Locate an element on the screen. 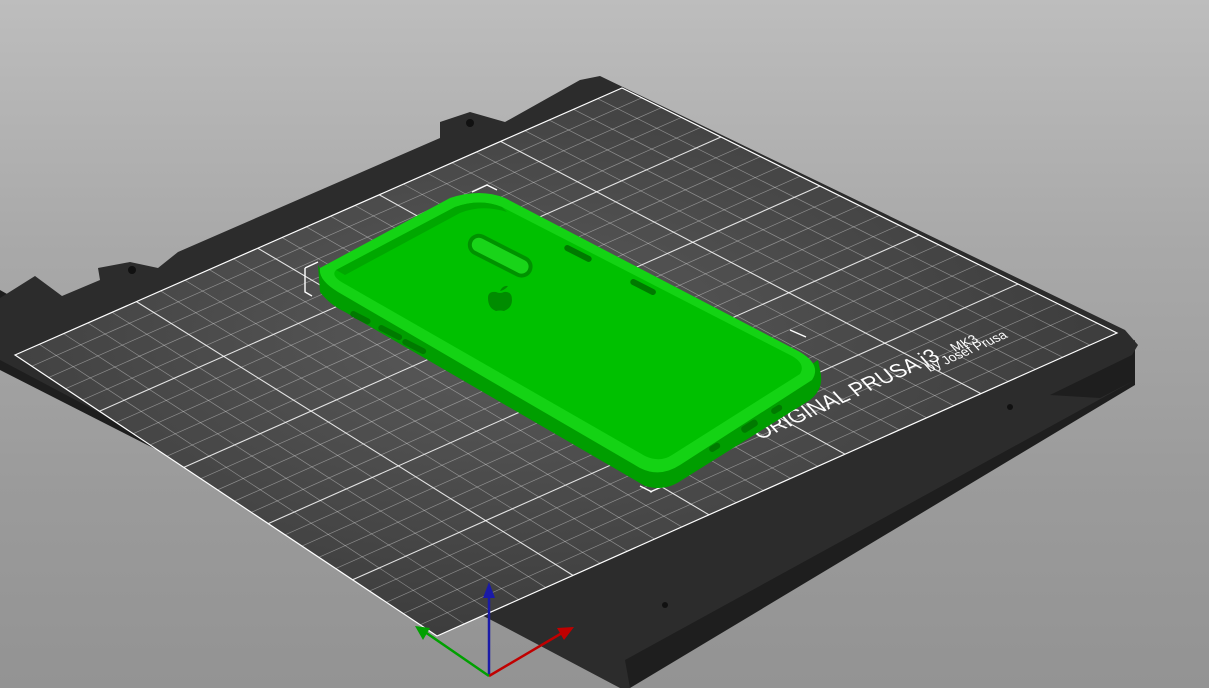  axis-x-line is located at coordinates (525, 654).